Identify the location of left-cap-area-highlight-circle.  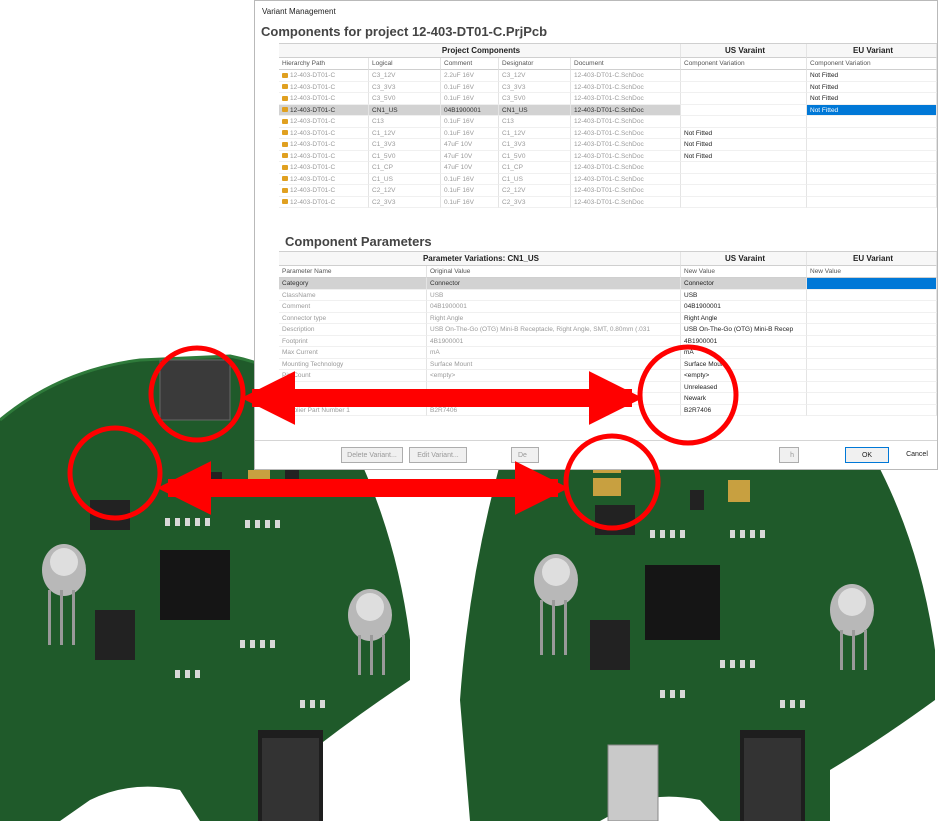
(115, 473).